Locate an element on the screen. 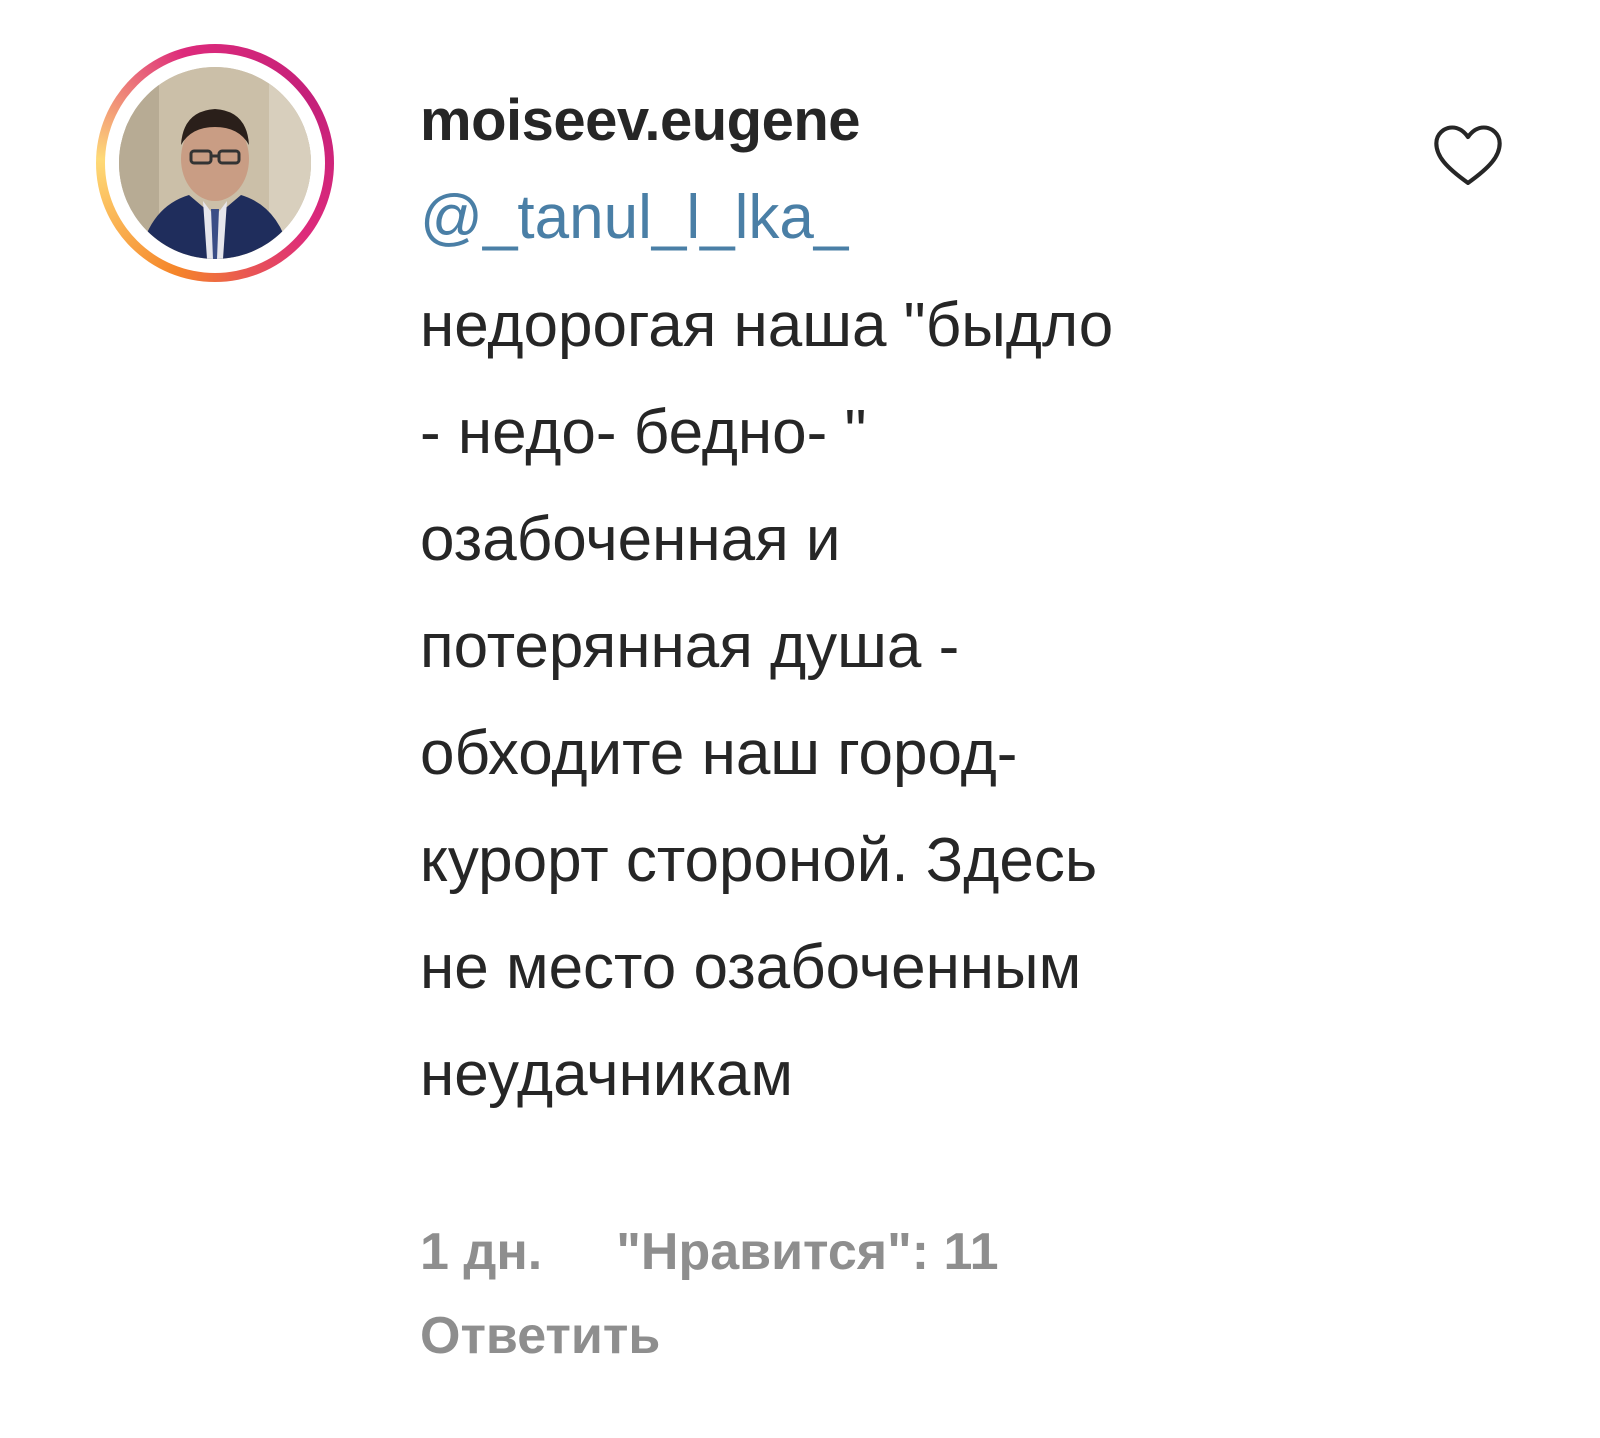 This screenshot has width=1600, height=1438. reply-button: Ответить is located at coordinates (540, 1336).